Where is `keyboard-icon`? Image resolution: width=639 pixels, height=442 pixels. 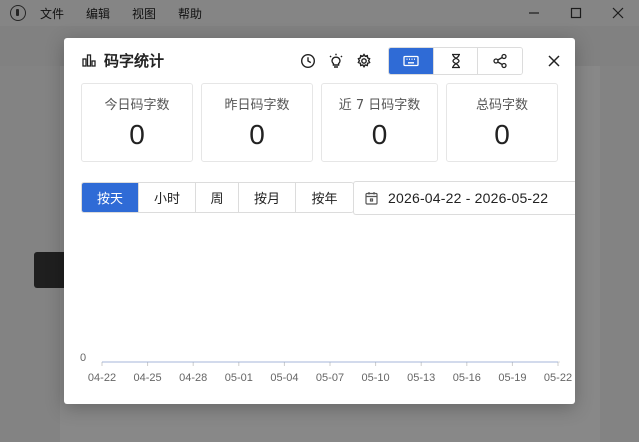 keyboard-icon is located at coordinates (411, 61).